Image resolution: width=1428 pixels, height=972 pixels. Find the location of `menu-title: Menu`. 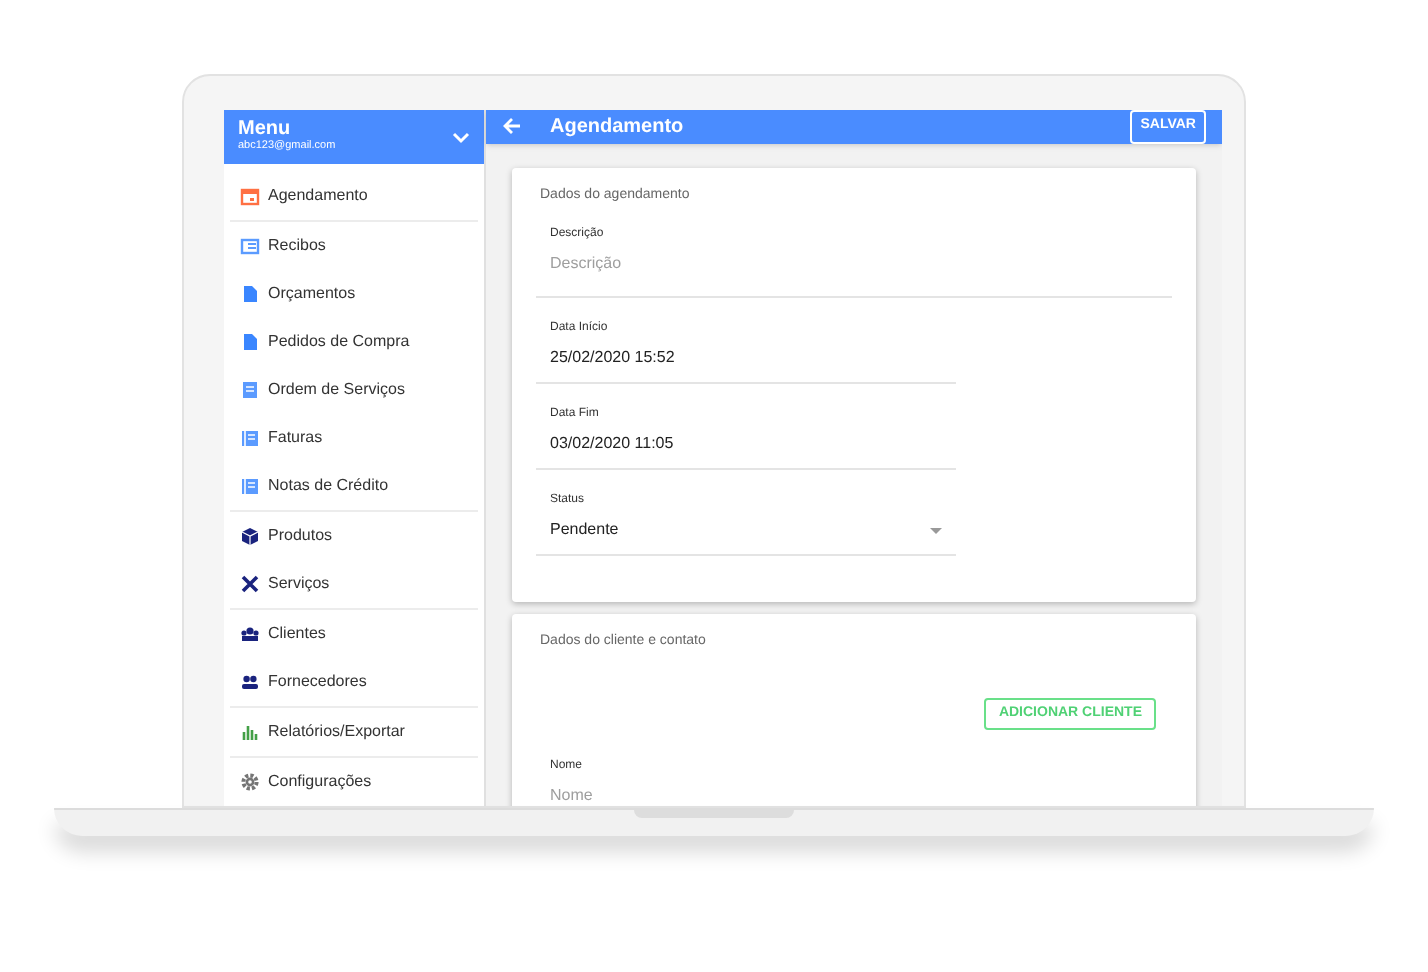

menu-title: Menu is located at coordinates (264, 130).